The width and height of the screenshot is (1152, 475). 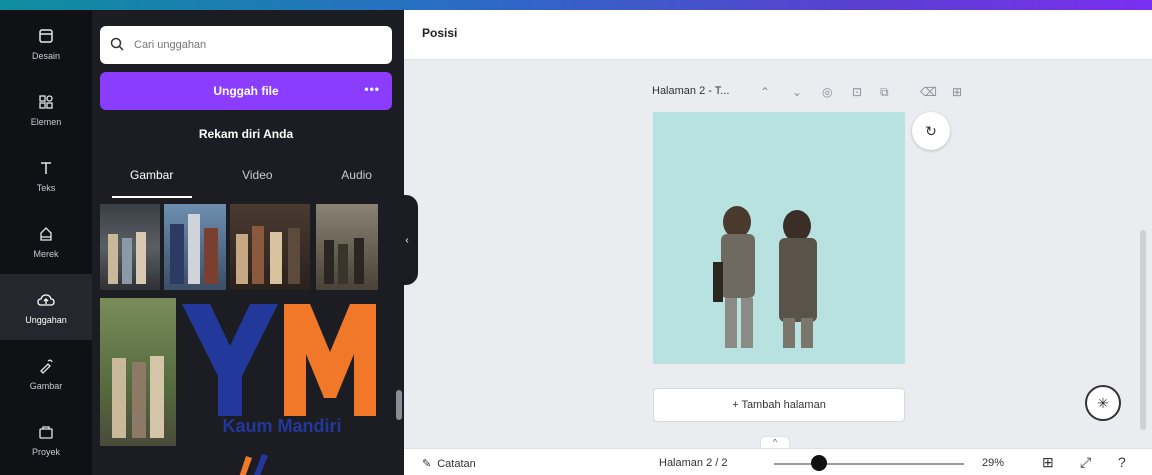 I want to click on people-photo, so click(x=779, y=238).